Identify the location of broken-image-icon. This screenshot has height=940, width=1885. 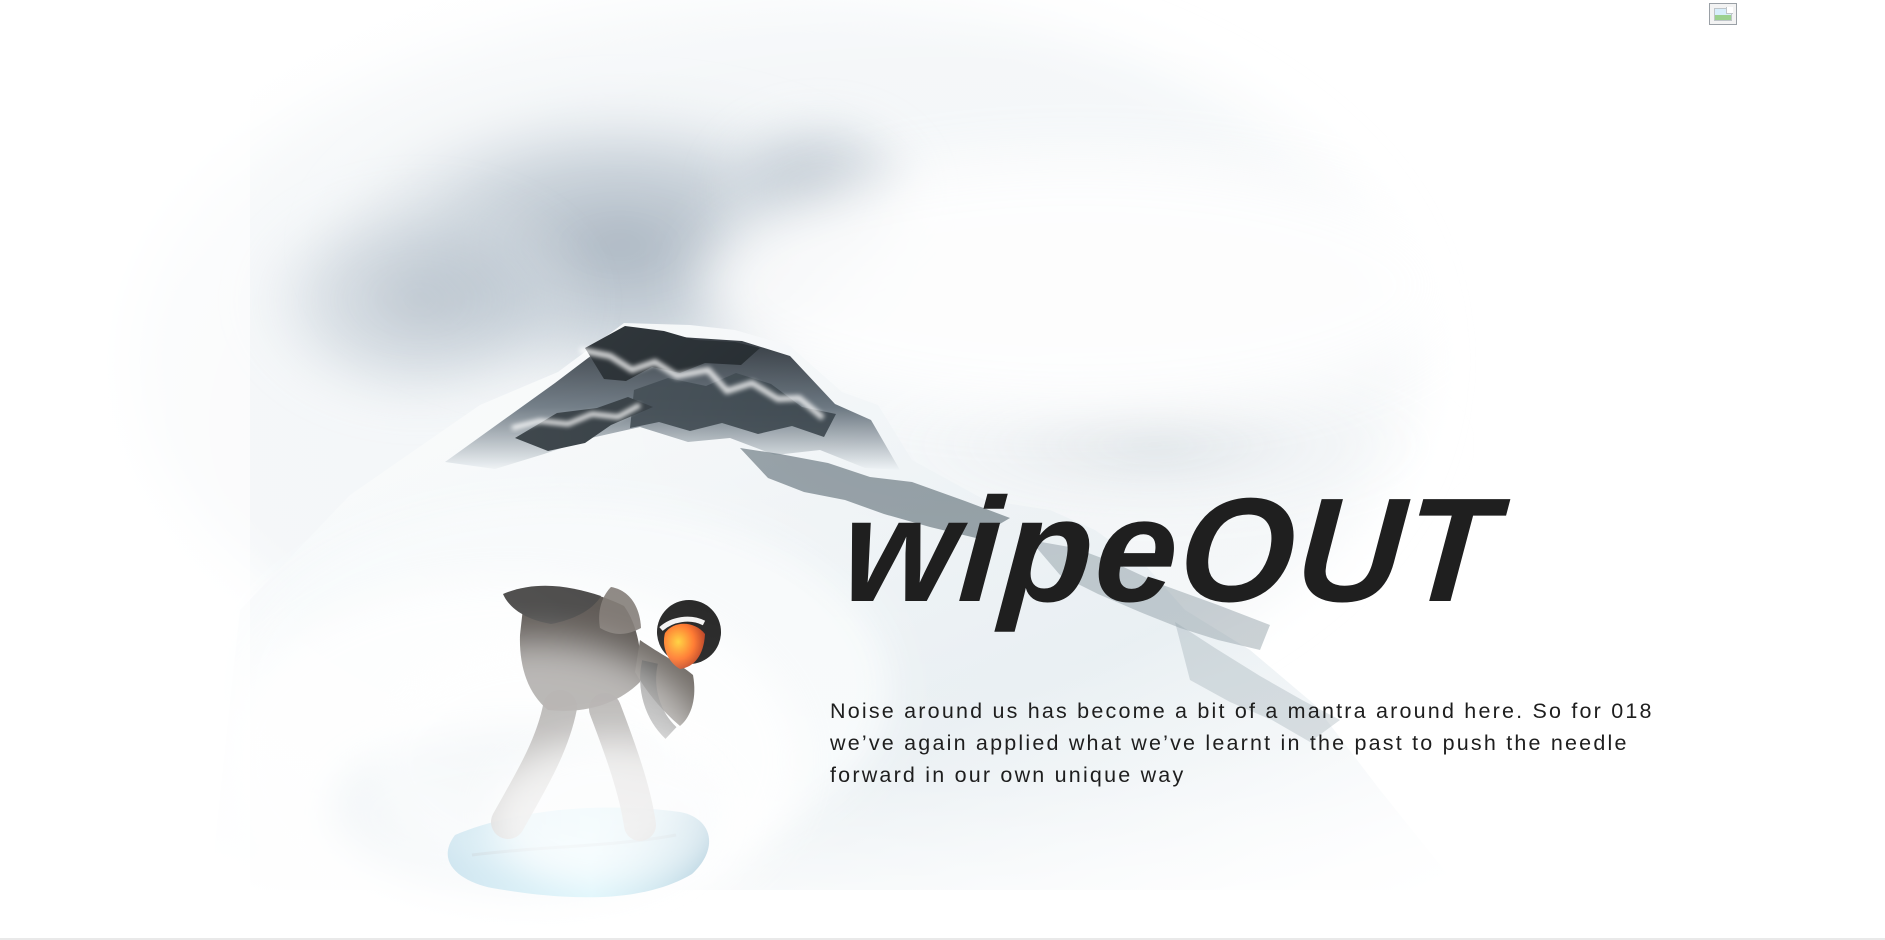
(1723, 14).